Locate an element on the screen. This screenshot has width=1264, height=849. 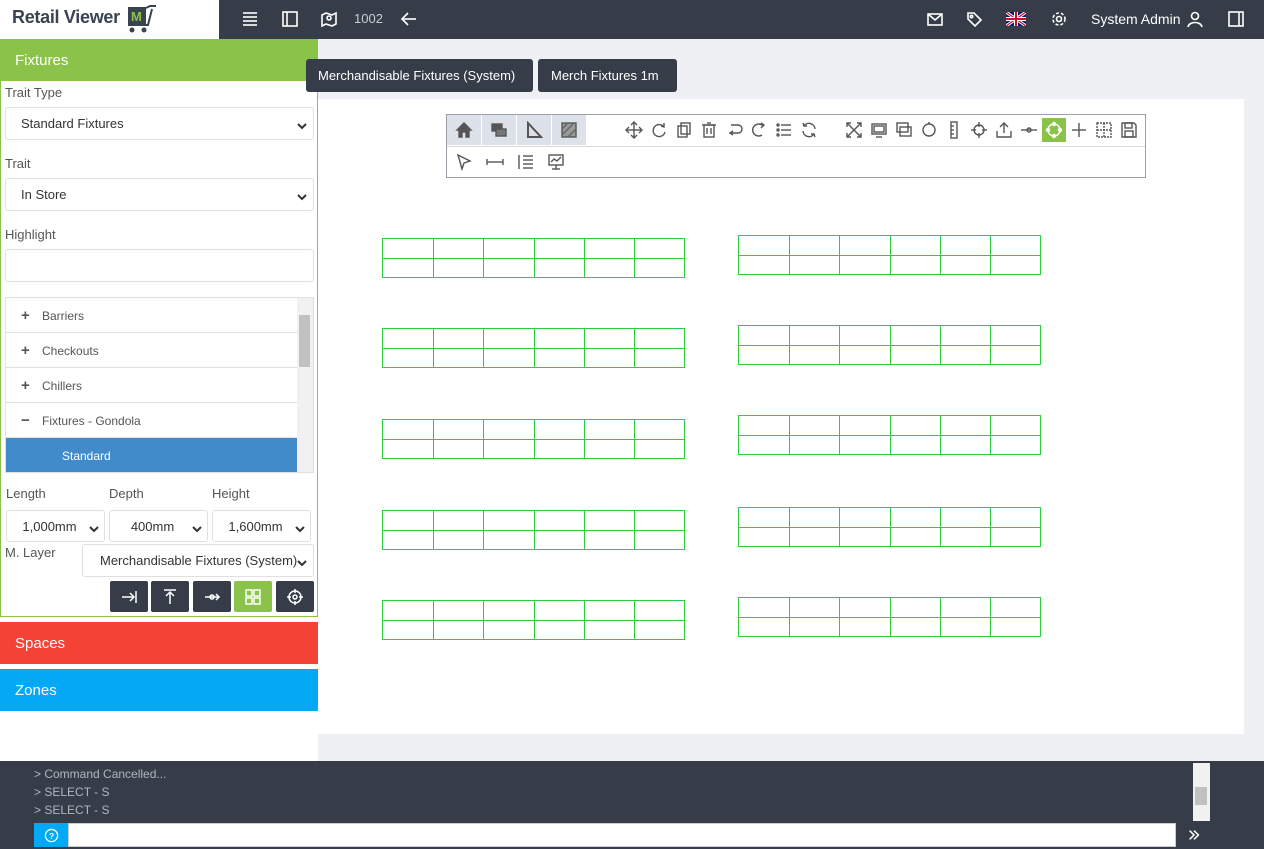
mail-icon is located at coordinates (935, 19).